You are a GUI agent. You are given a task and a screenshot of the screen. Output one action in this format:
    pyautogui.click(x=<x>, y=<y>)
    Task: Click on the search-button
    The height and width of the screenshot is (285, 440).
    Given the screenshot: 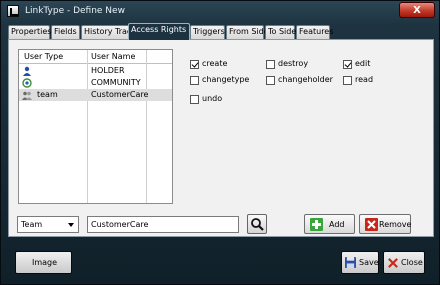 What is the action you would take?
    pyautogui.click(x=257, y=224)
    